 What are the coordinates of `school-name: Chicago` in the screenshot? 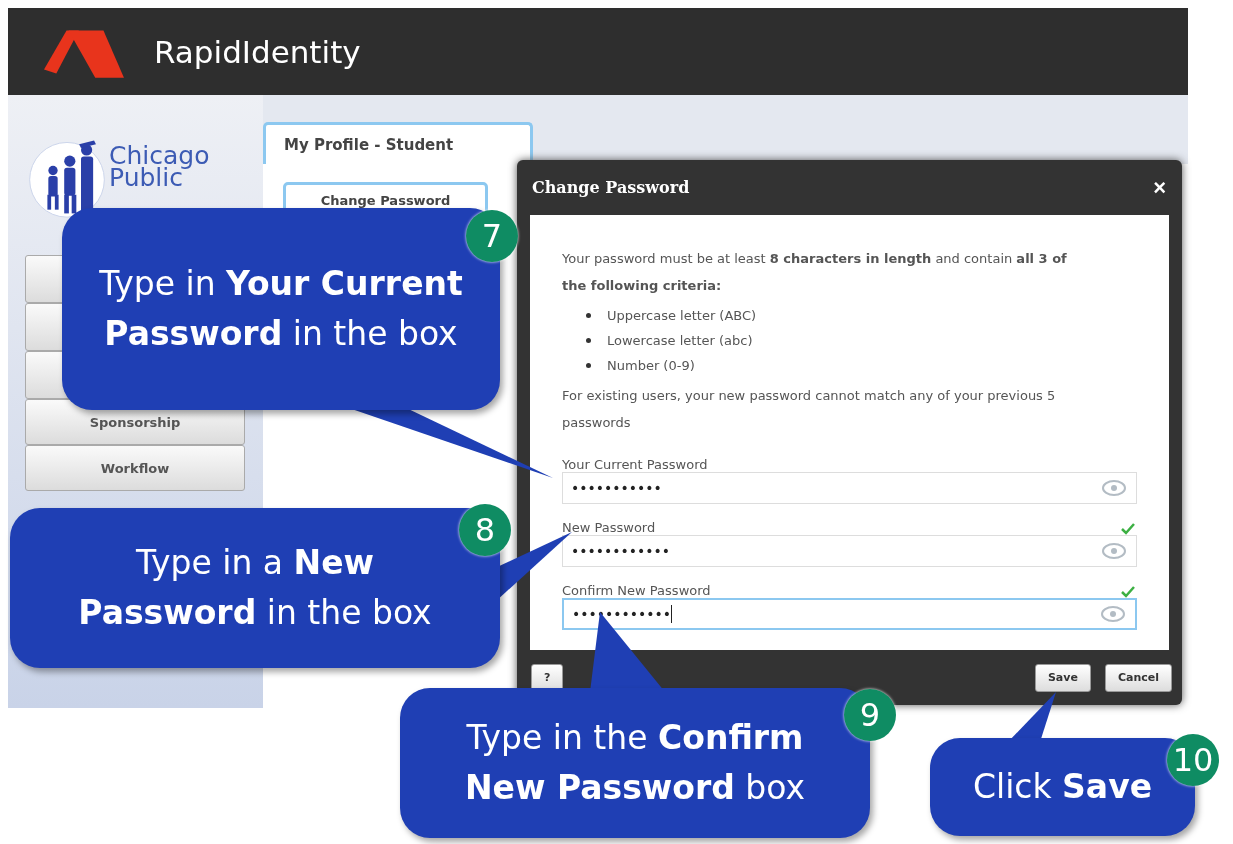 It's located at (159, 156).